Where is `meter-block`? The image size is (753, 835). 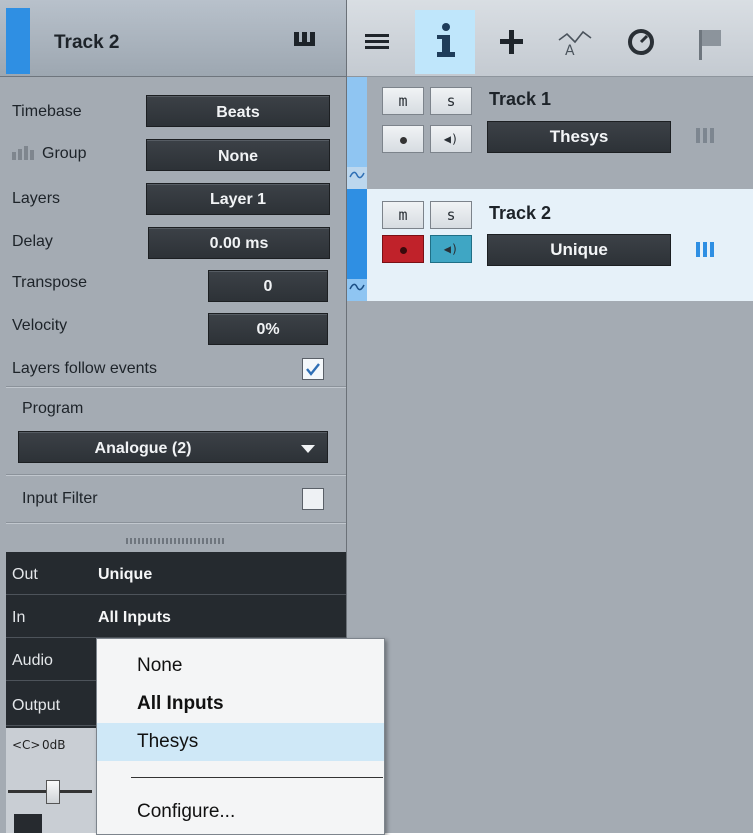 meter-block is located at coordinates (28, 823).